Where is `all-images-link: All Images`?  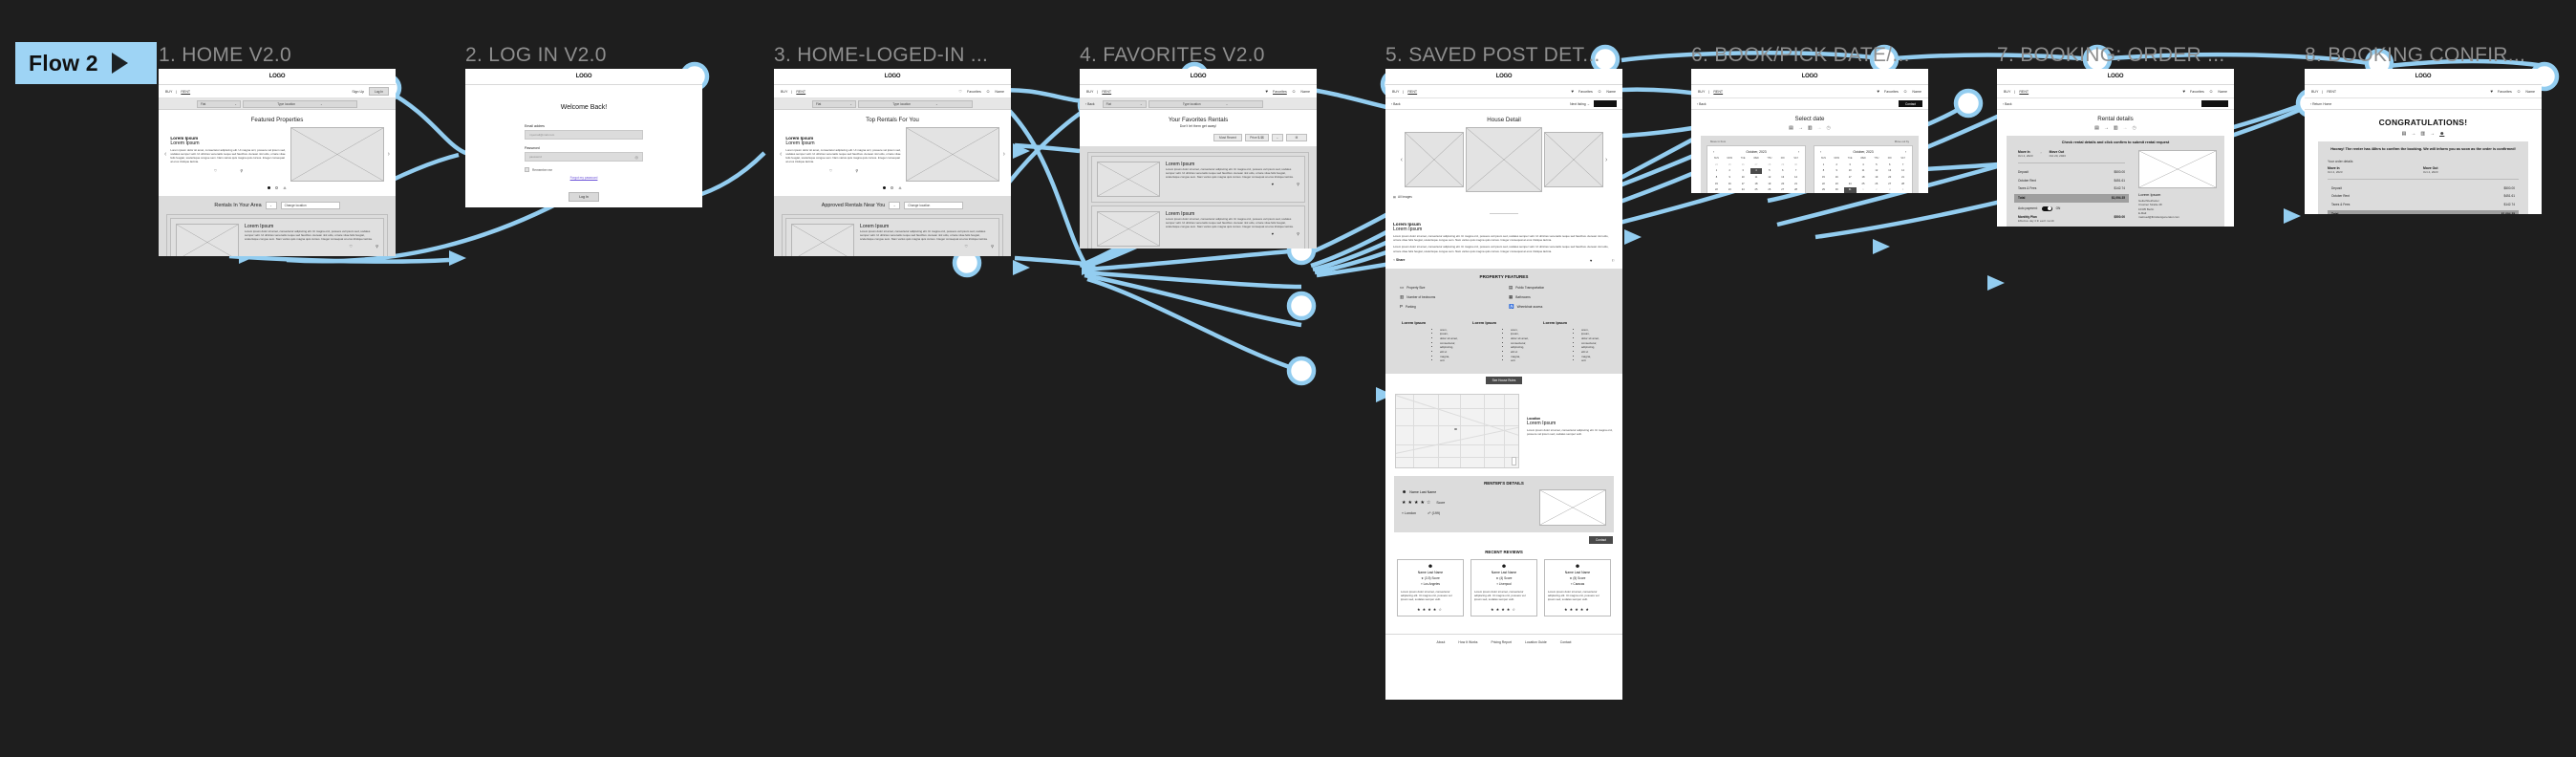 all-images-link: All Images is located at coordinates (1405, 197).